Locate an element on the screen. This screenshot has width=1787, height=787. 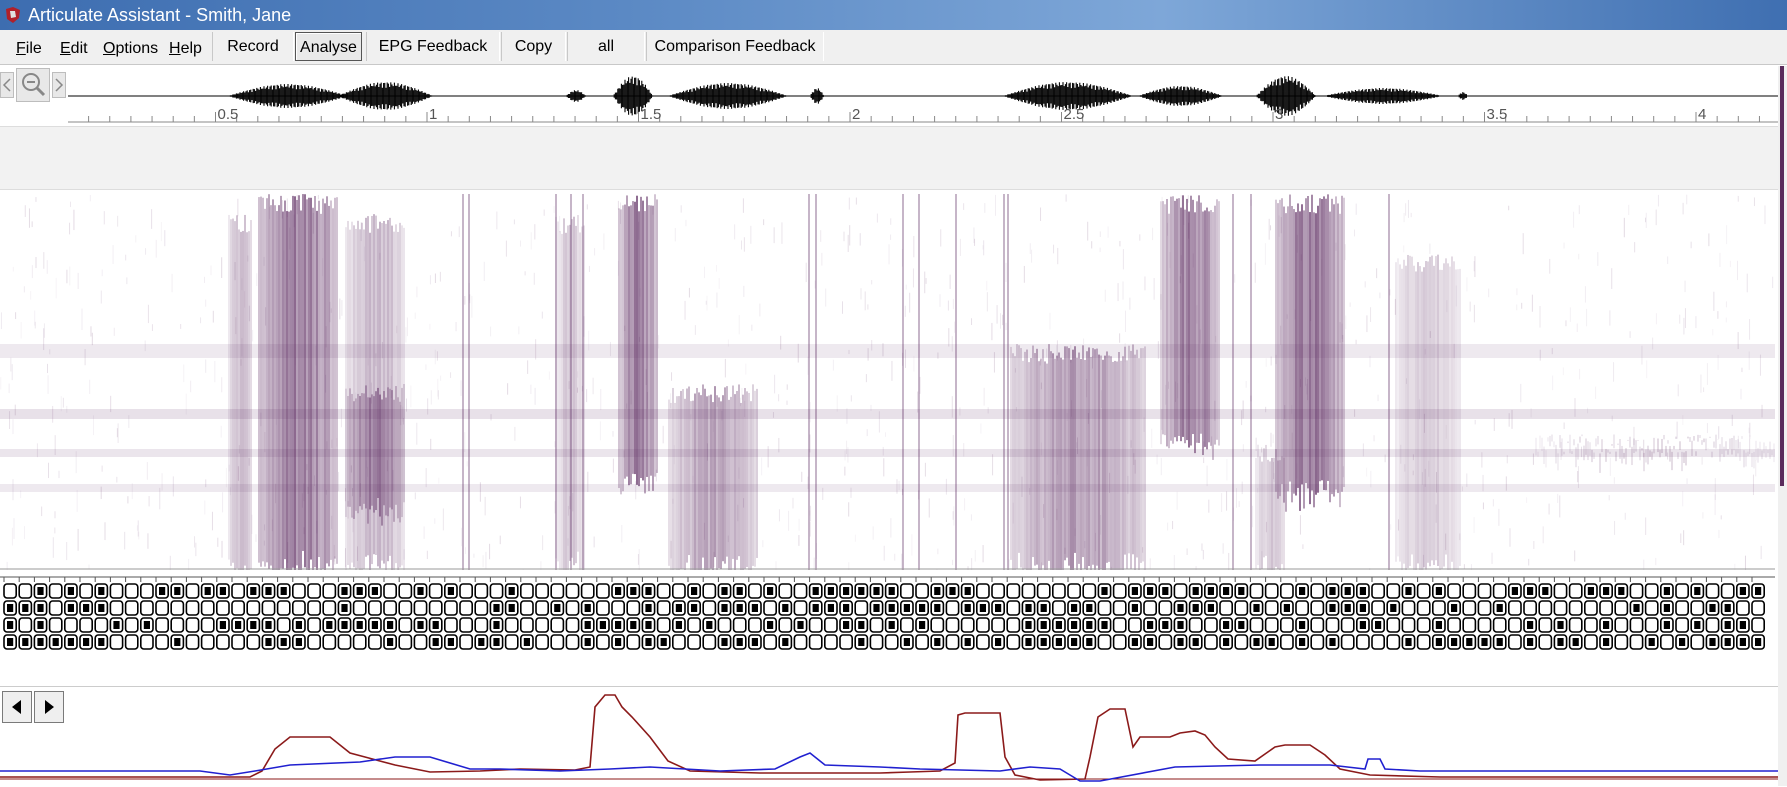
tab-comparison-feedback: Comparison Feedback is located at coordinates (735, 46).